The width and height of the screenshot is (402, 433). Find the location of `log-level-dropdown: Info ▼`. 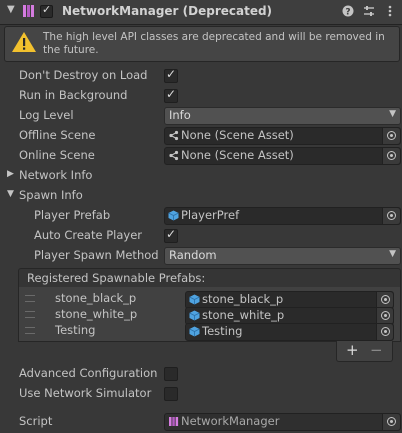

log-level-dropdown: Info ▼ is located at coordinates (282, 116).